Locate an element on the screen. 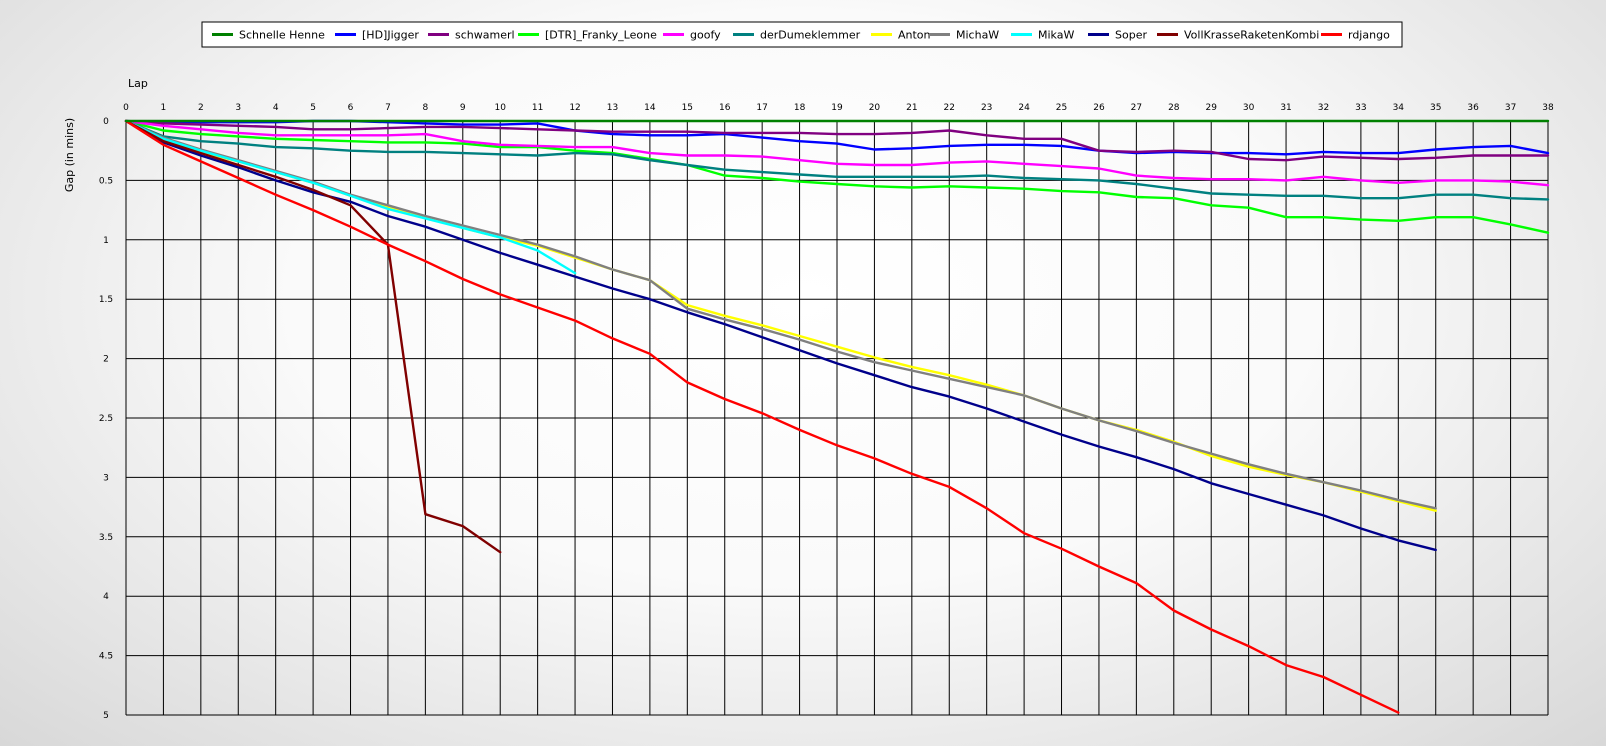 This screenshot has height=746, width=1606. x-tick-label: 3 is located at coordinates (238, 108).